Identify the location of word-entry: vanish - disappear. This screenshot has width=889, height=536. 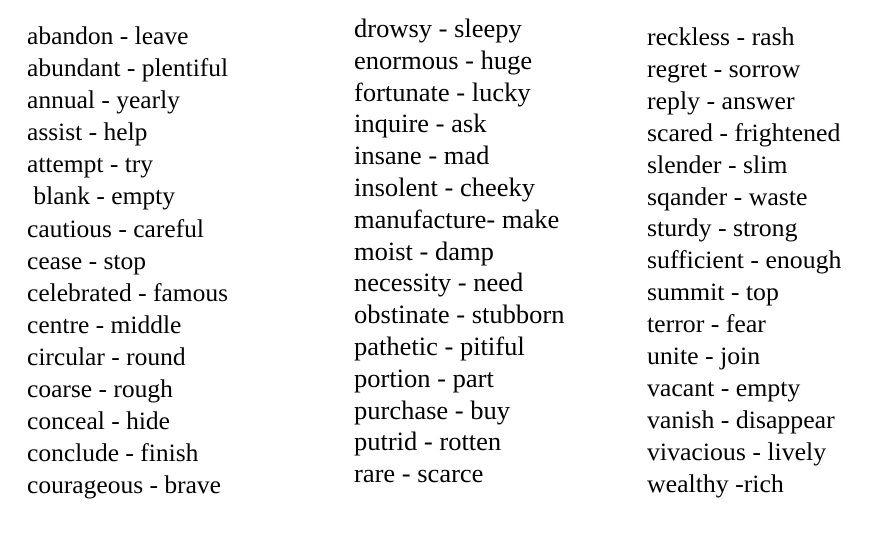
(741, 419).